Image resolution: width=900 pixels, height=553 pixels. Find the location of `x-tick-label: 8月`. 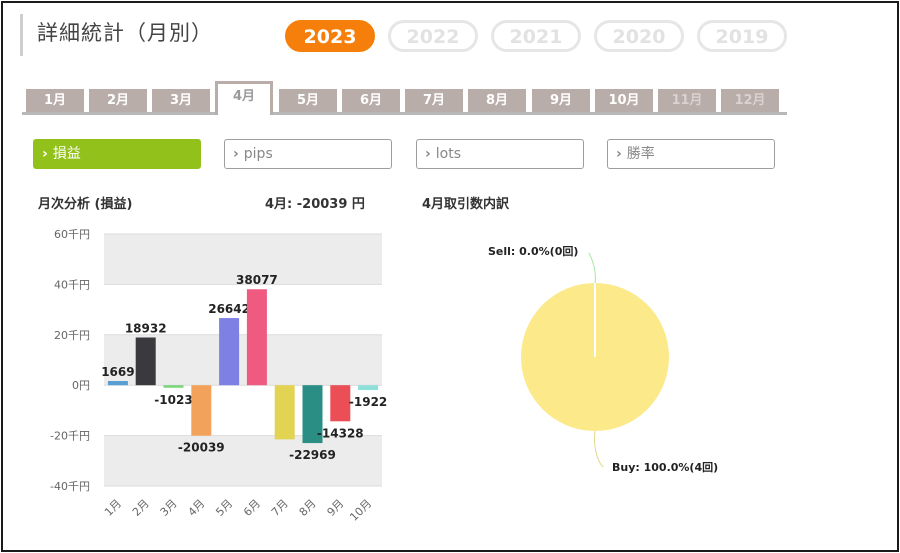

x-tick-label: 8月 is located at coordinates (308, 508).